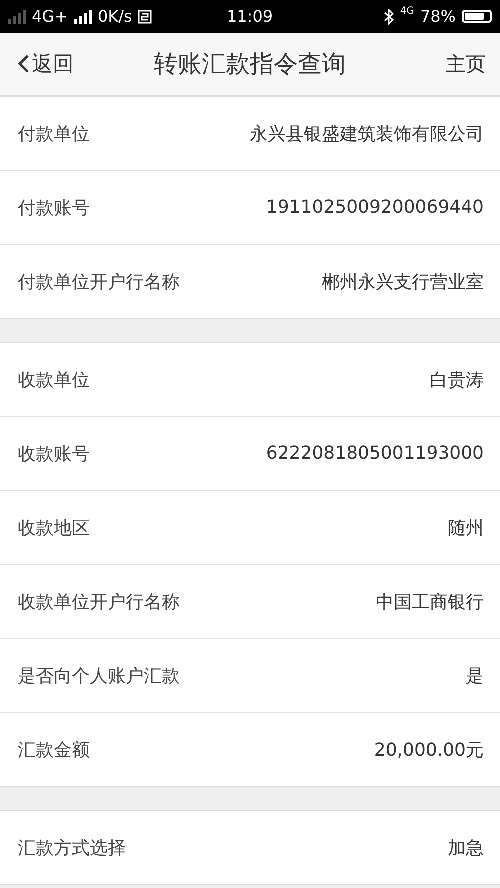 The image size is (500, 888). What do you see at coordinates (403, 282) in the screenshot?
I see `field-value: 郴州永兴支行营业室` at bounding box center [403, 282].